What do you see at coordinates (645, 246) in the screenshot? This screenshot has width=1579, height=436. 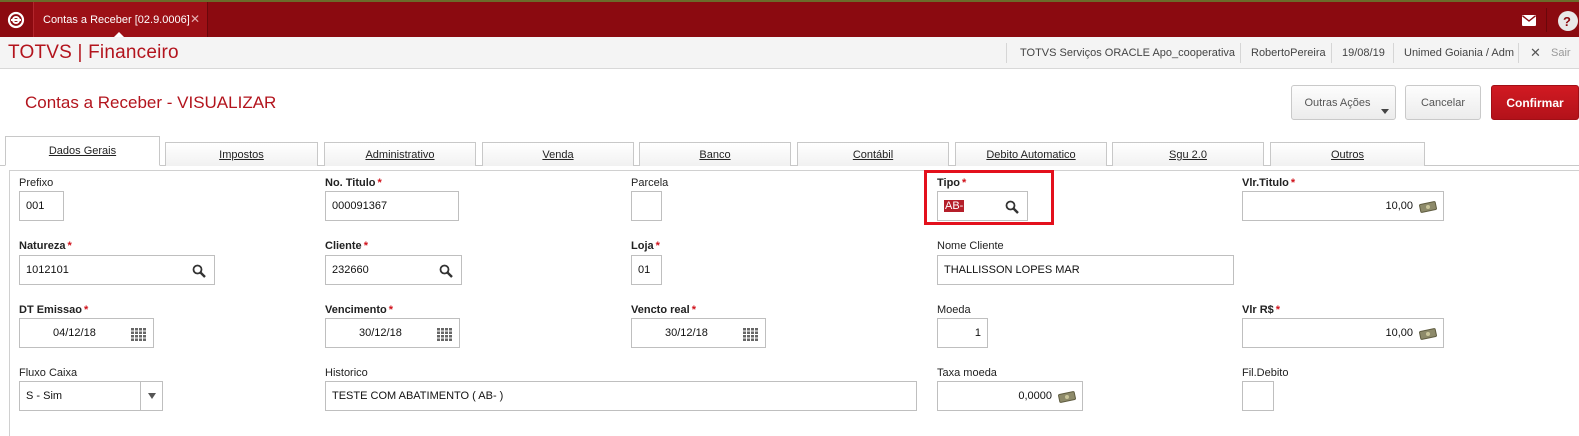 I see `loja-label: Loja *` at bounding box center [645, 246].